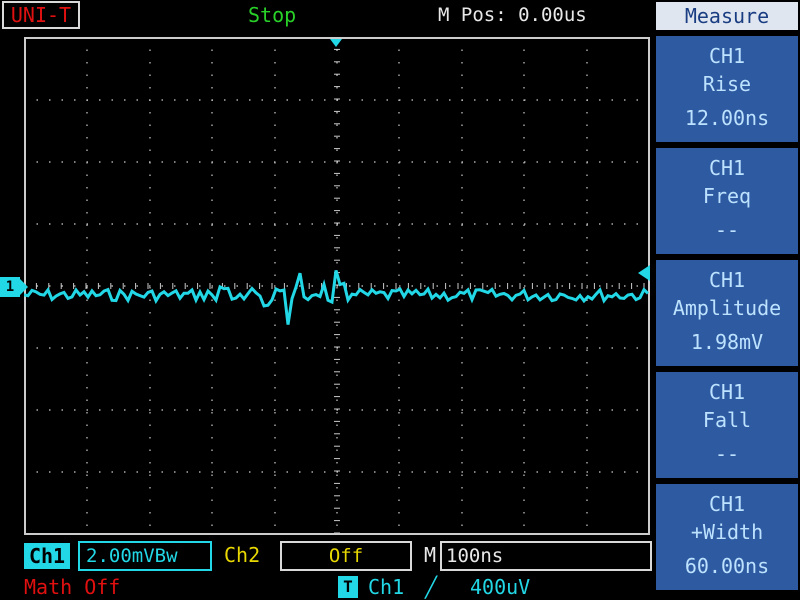  What do you see at coordinates (727, 196) in the screenshot?
I see `measure-name: Freq` at bounding box center [727, 196].